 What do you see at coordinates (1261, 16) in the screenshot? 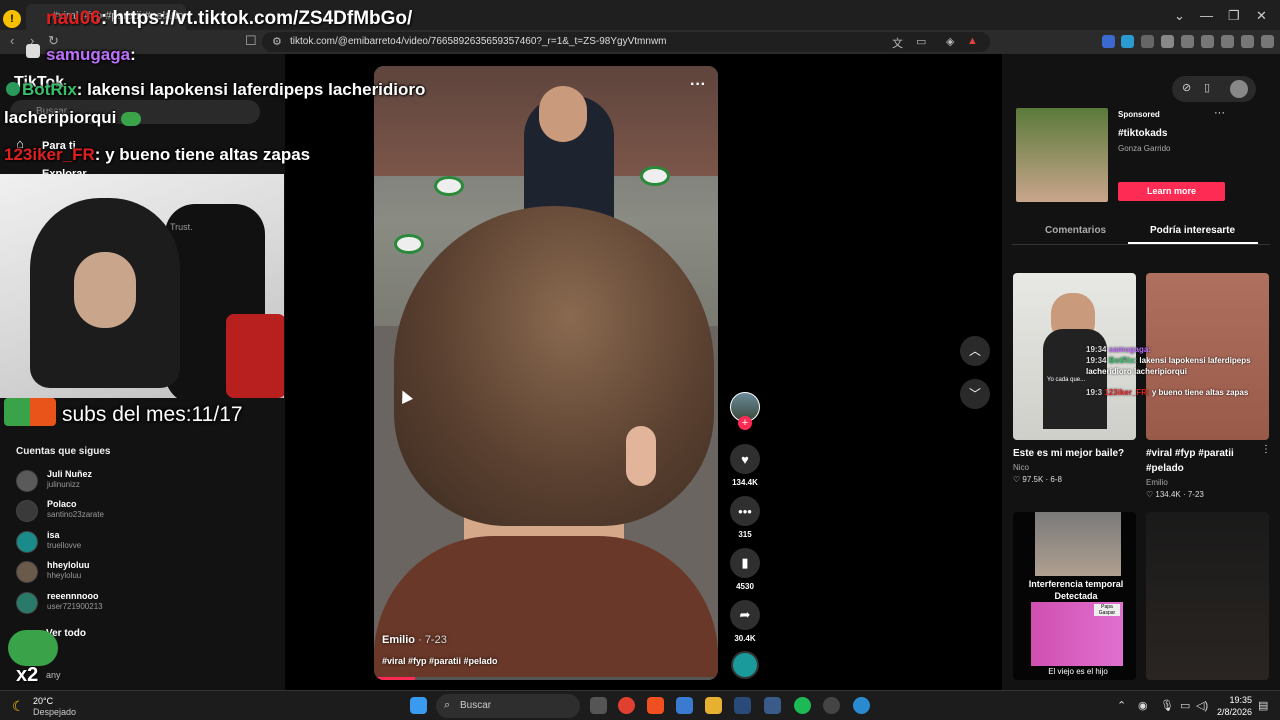
I see `close-window-icon: ✕` at bounding box center [1261, 16].